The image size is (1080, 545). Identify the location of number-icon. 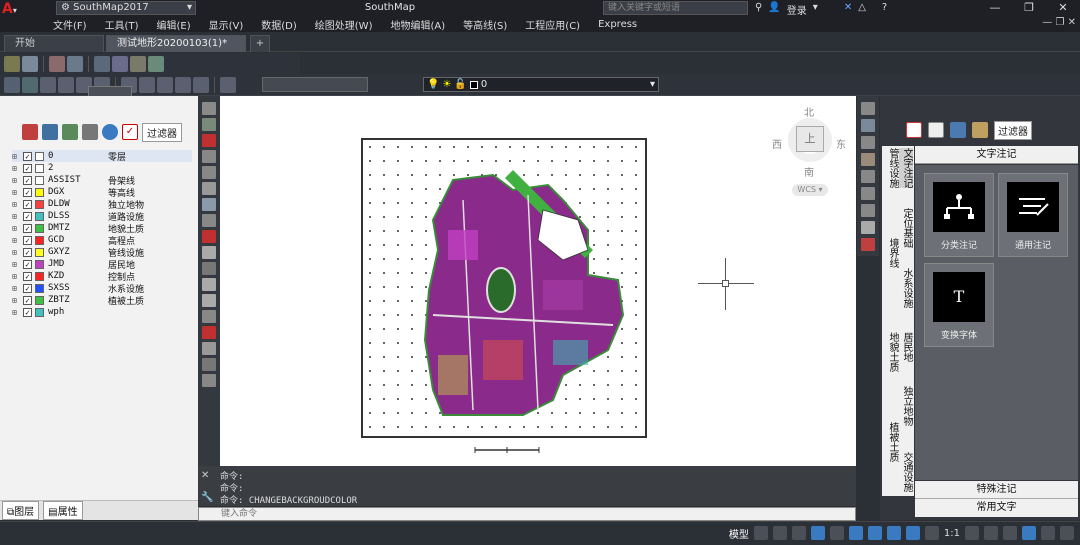
(209, 332).